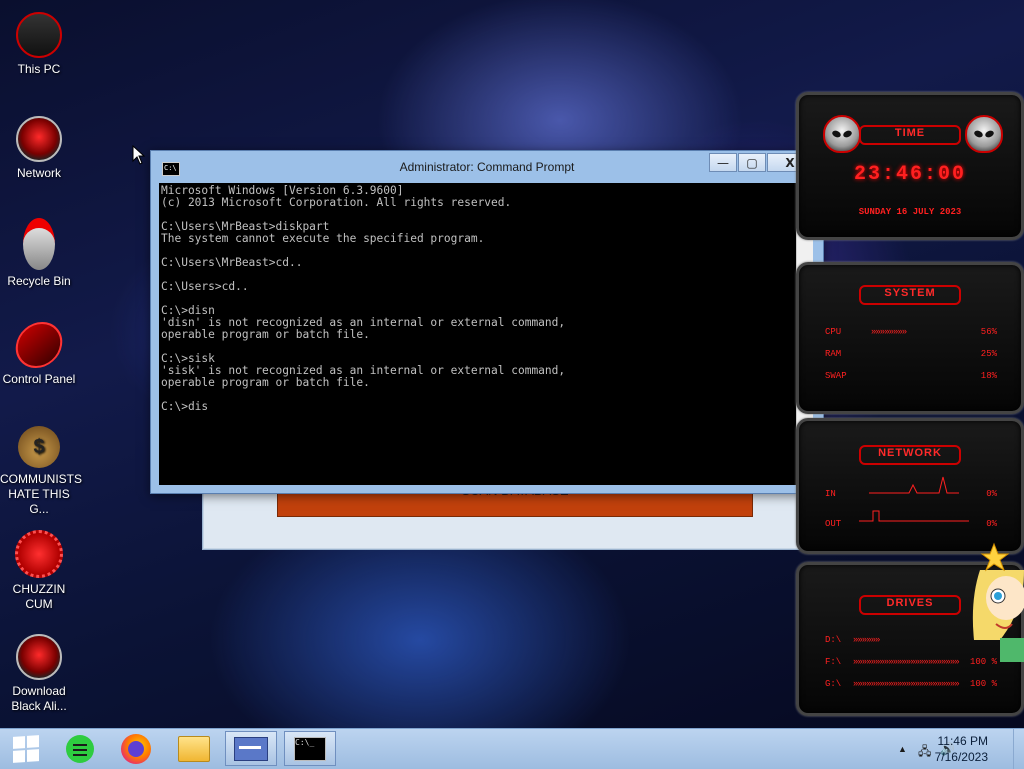 The width and height of the screenshot is (1024, 769). Describe the element at coordinates (918, 525) in the screenshot. I see `network-row-out: OUT 0%` at that location.